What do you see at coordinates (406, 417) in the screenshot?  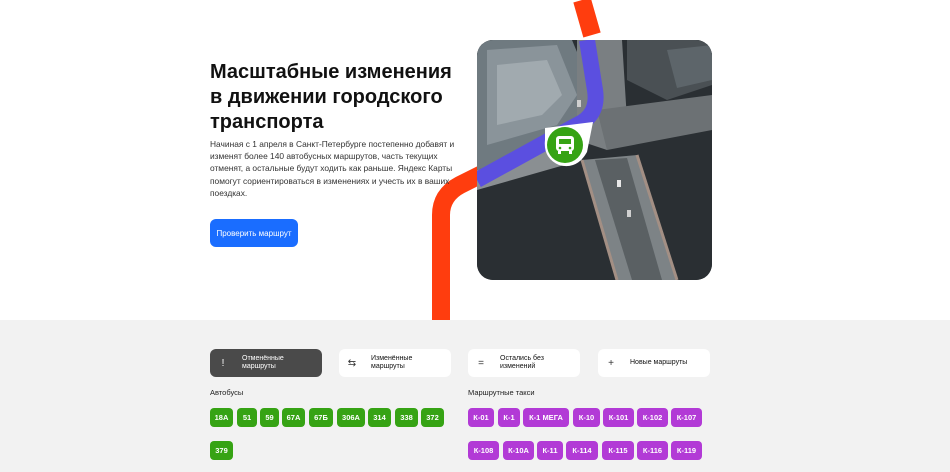 I see `route-chip-bus: 338` at bounding box center [406, 417].